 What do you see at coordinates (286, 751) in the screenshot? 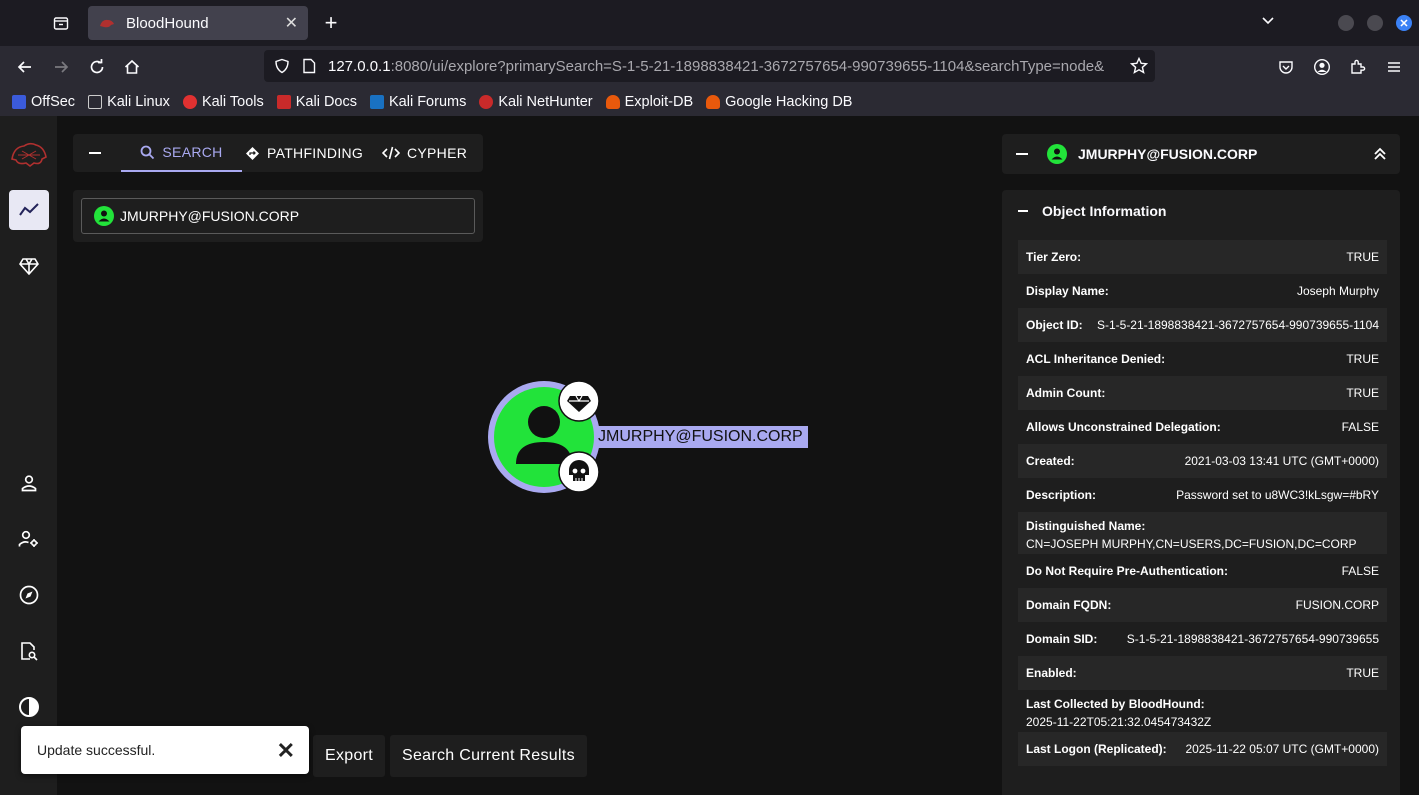
I see `close-toast-icon: ✕` at bounding box center [286, 751].